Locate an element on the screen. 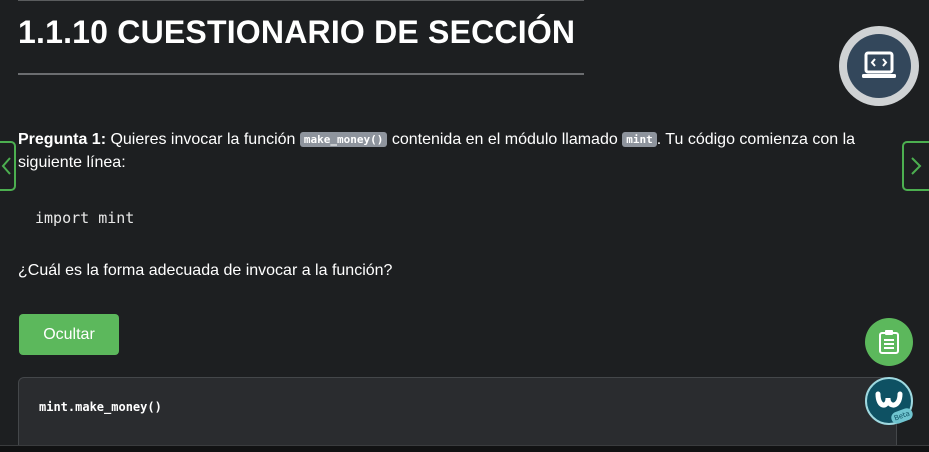 The height and width of the screenshot is (452, 929). code-view-button is located at coordinates (879, 66).